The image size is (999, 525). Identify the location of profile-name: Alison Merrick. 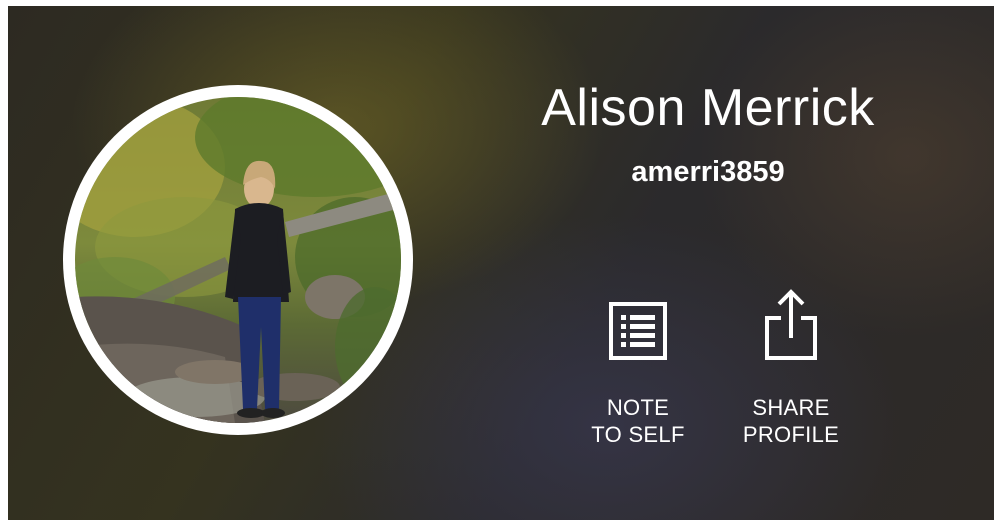
(708, 108).